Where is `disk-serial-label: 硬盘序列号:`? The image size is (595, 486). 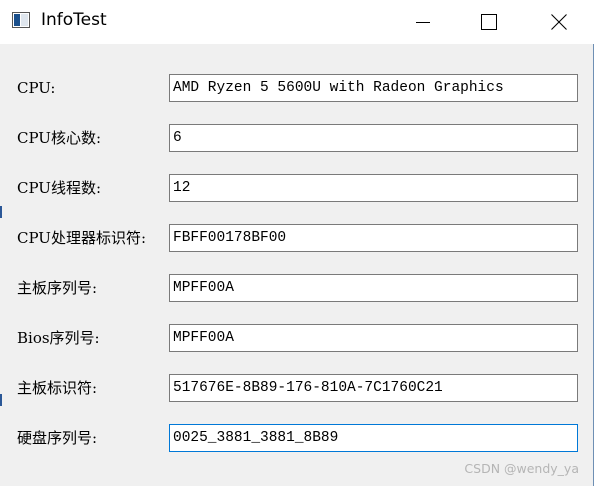
disk-serial-label: 硬盘序列号: is located at coordinates (57, 438).